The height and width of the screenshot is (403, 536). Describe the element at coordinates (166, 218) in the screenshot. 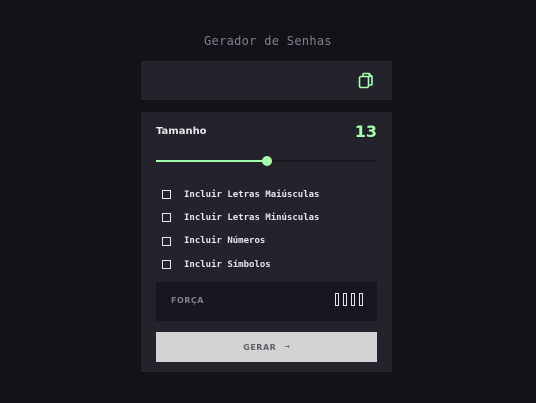

I see `lowercase-checkbox` at that location.